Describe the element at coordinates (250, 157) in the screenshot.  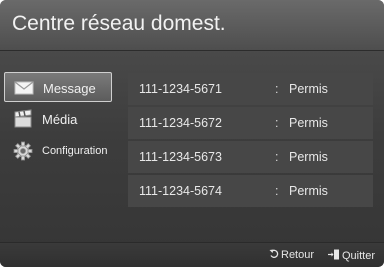
I see `list-item: 111-1234-5673 : Permis` at that location.